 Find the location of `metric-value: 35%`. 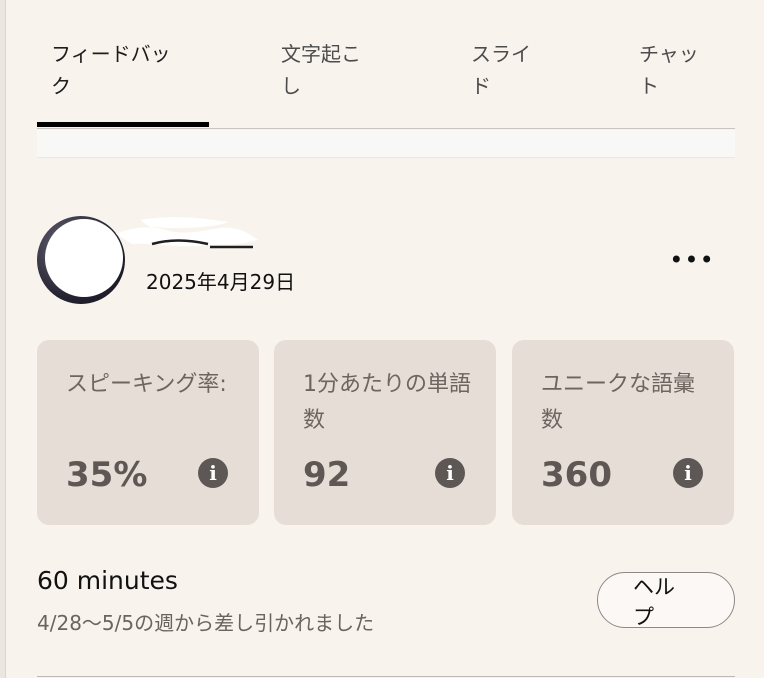

metric-value: 35% is located at coordinates (107, 475).